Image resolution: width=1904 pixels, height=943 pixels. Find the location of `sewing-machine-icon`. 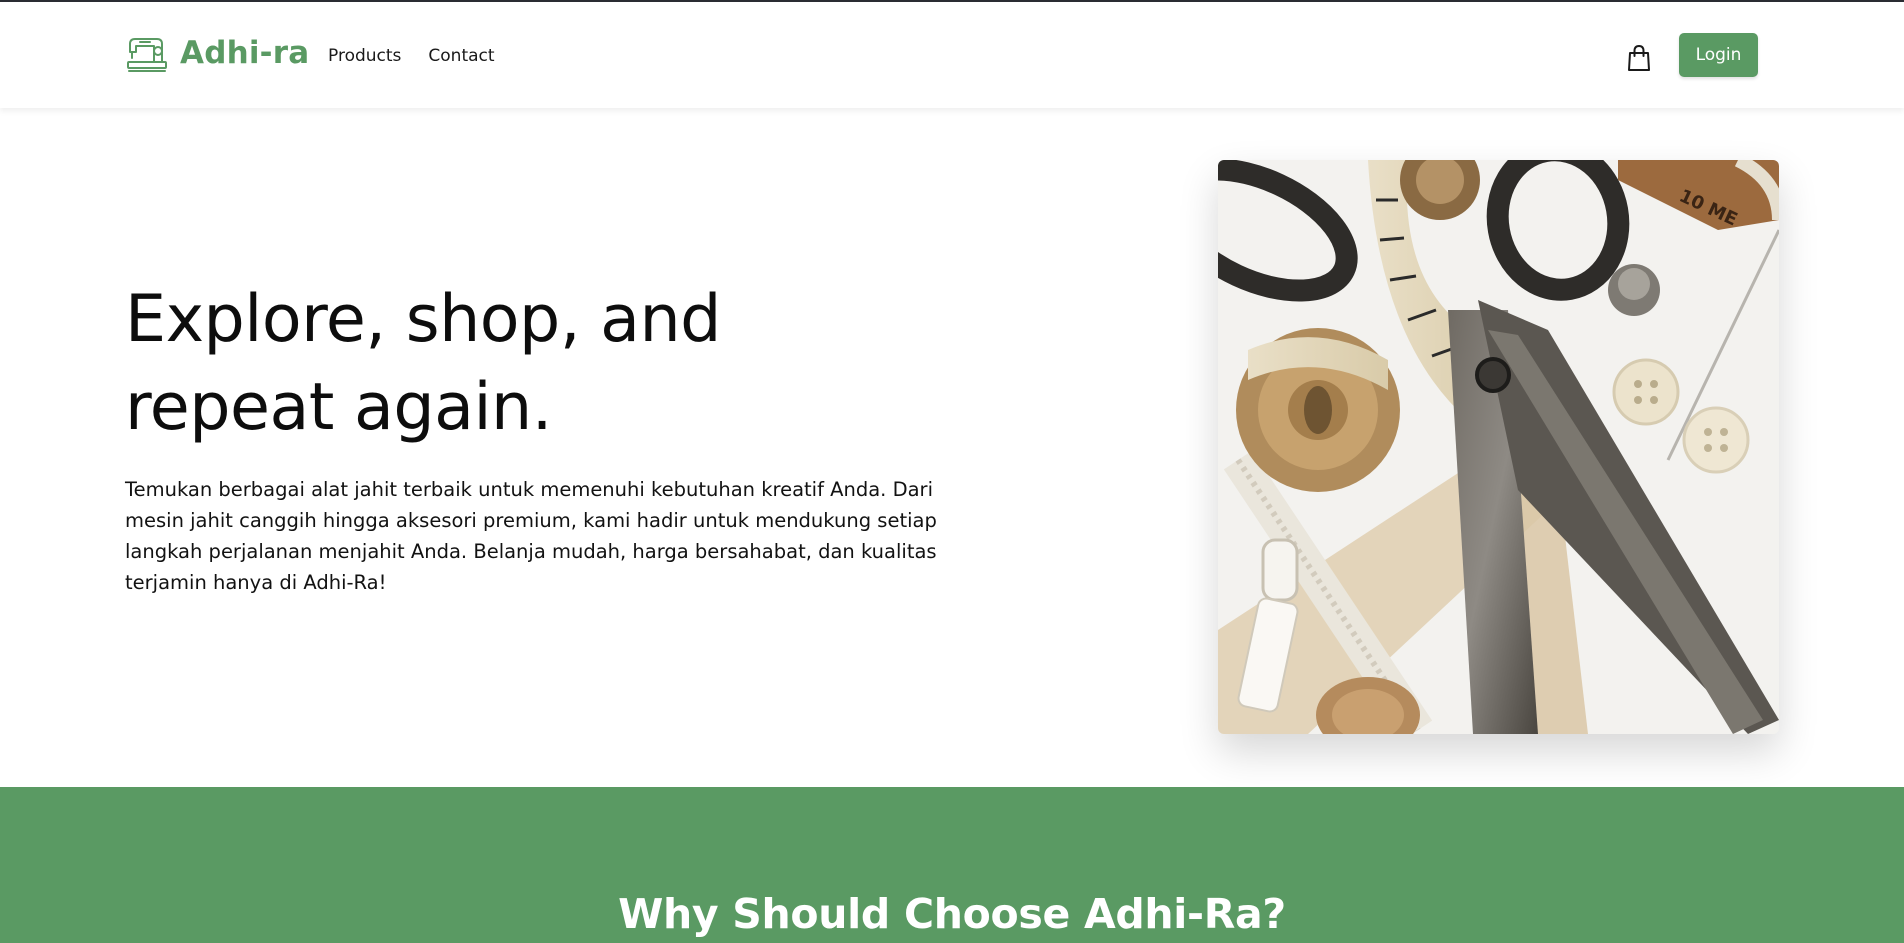

sewing-machine-icon is located at coordinates (147, 53).